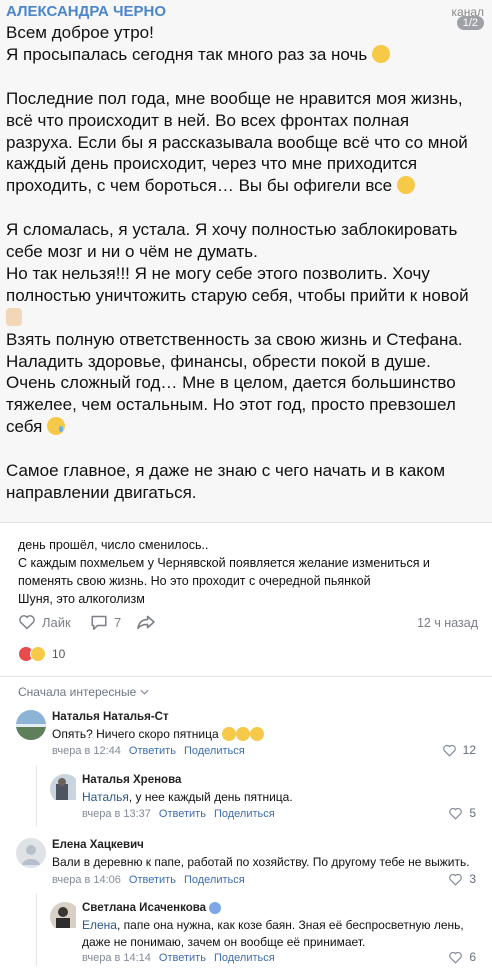 This screenshot has width=492, height=969. Describe the element at coordinates (59, 654) in the screenshot. I see `reactions-count: 10` at that location.